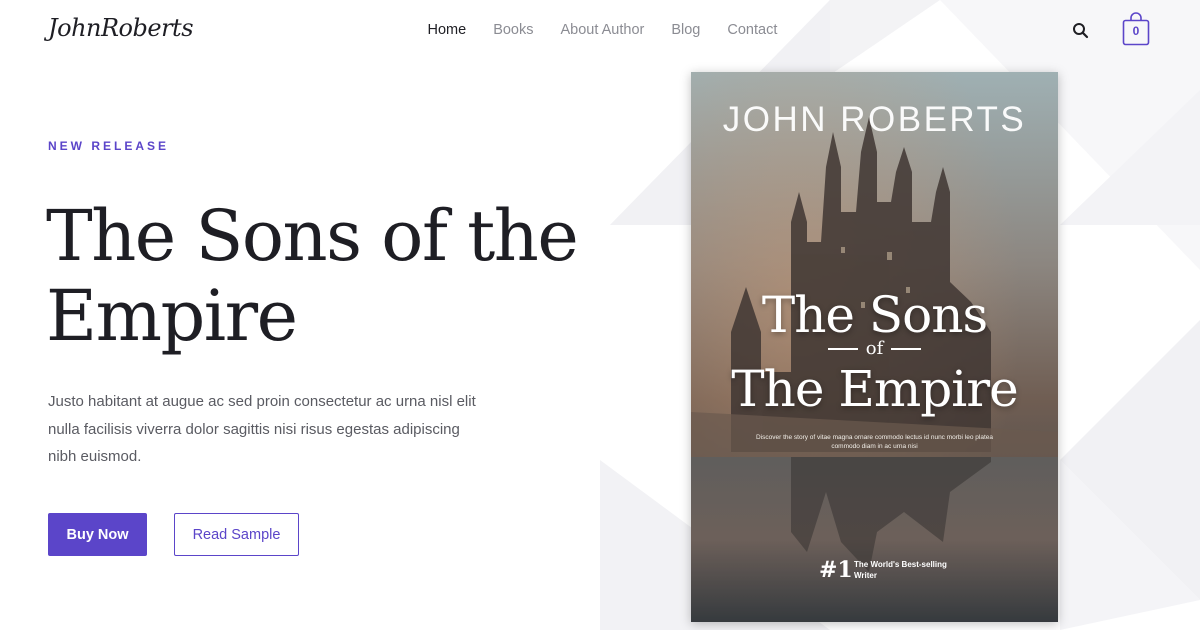 This screenshot has width=1200, height=630. What do you see at coordinates (874, 315) in the screenshot?
I see `book-title-line1: The Sons` at bounding box center [874, 315].